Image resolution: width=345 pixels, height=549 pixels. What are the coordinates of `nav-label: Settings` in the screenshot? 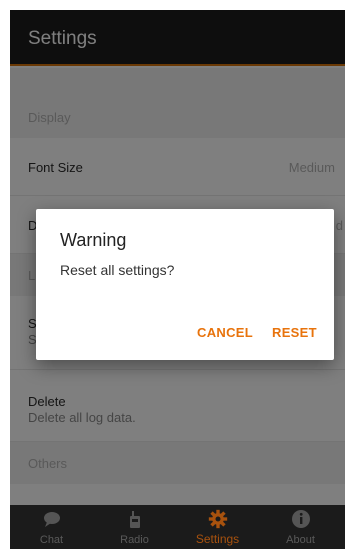 It's located at (217, 539).